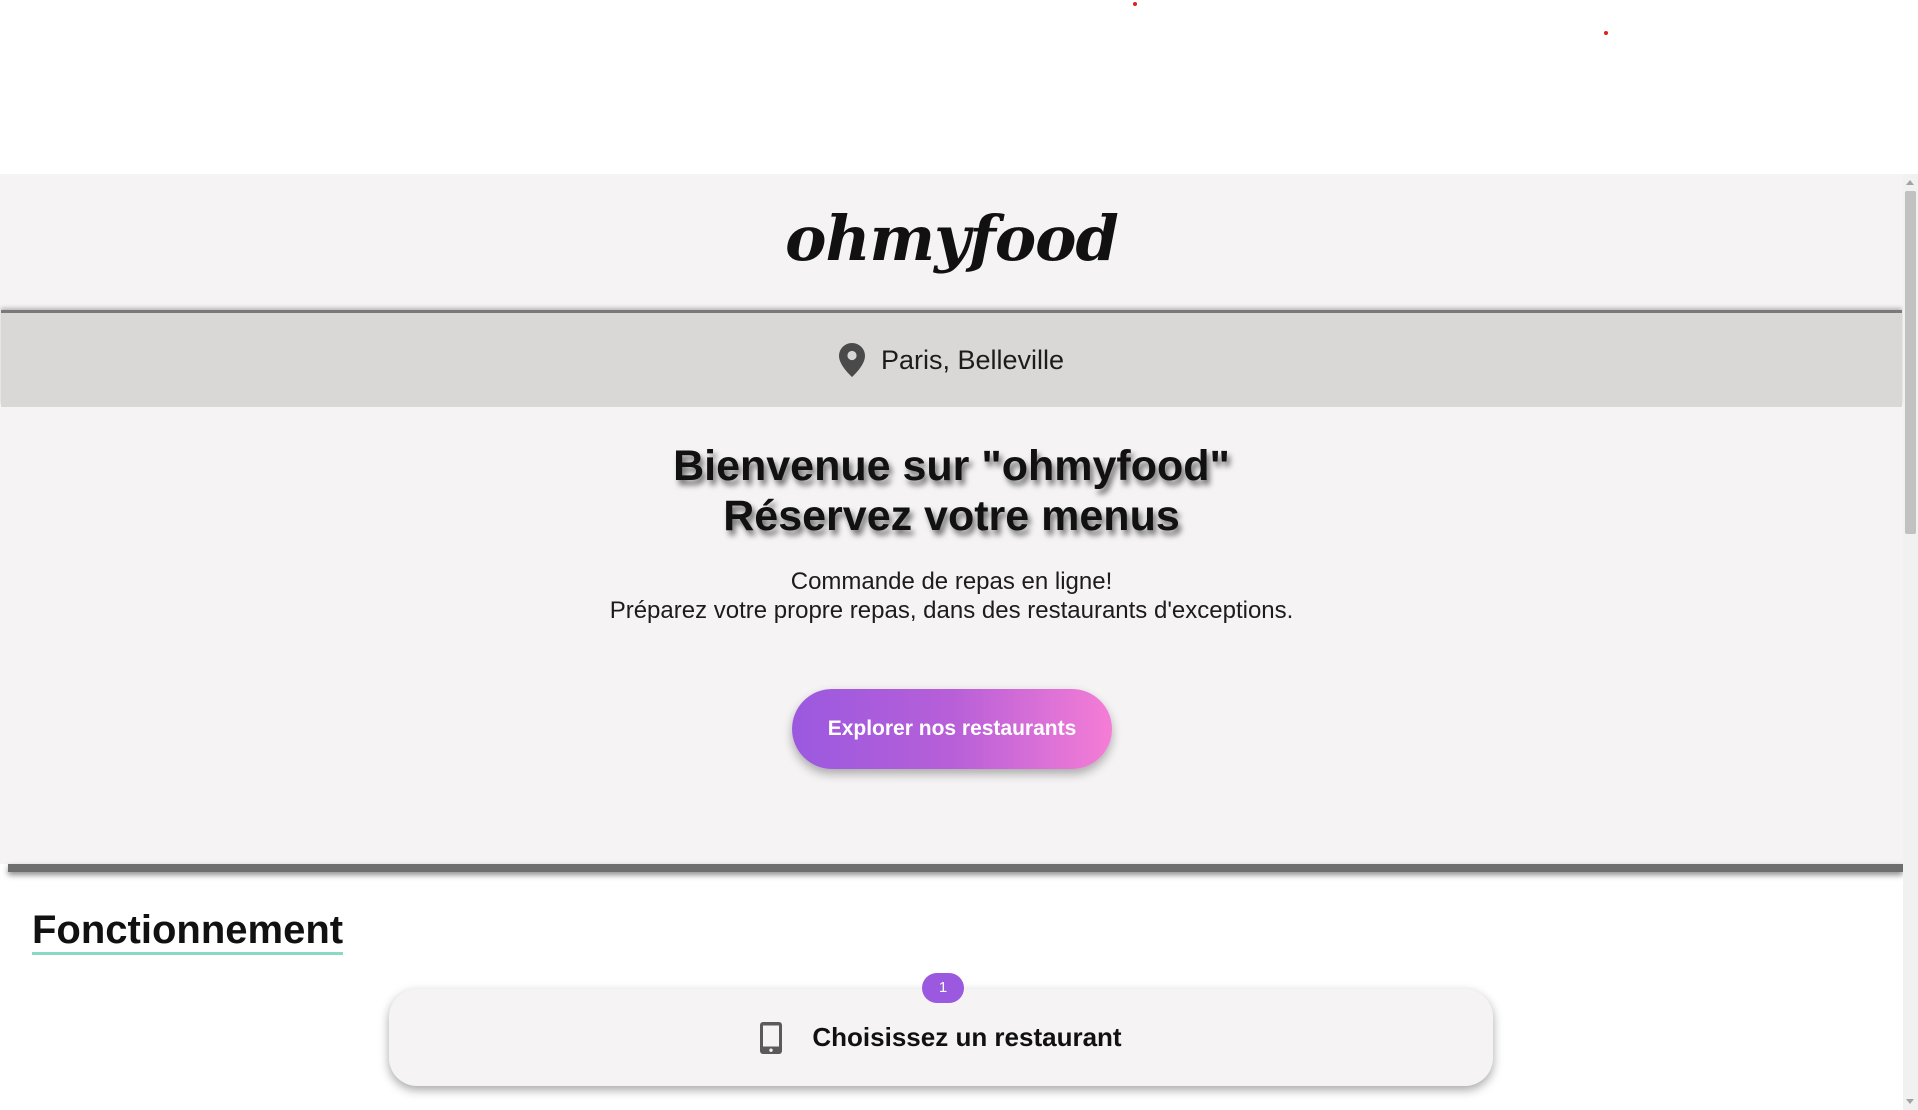 The height and width of the screenshot is (1110, 1918). What do you see at coordinates (951, 516) in the screenshot?
I see `hero-title-line-2: Réservez votre menus` at bounding box center [951, 516].